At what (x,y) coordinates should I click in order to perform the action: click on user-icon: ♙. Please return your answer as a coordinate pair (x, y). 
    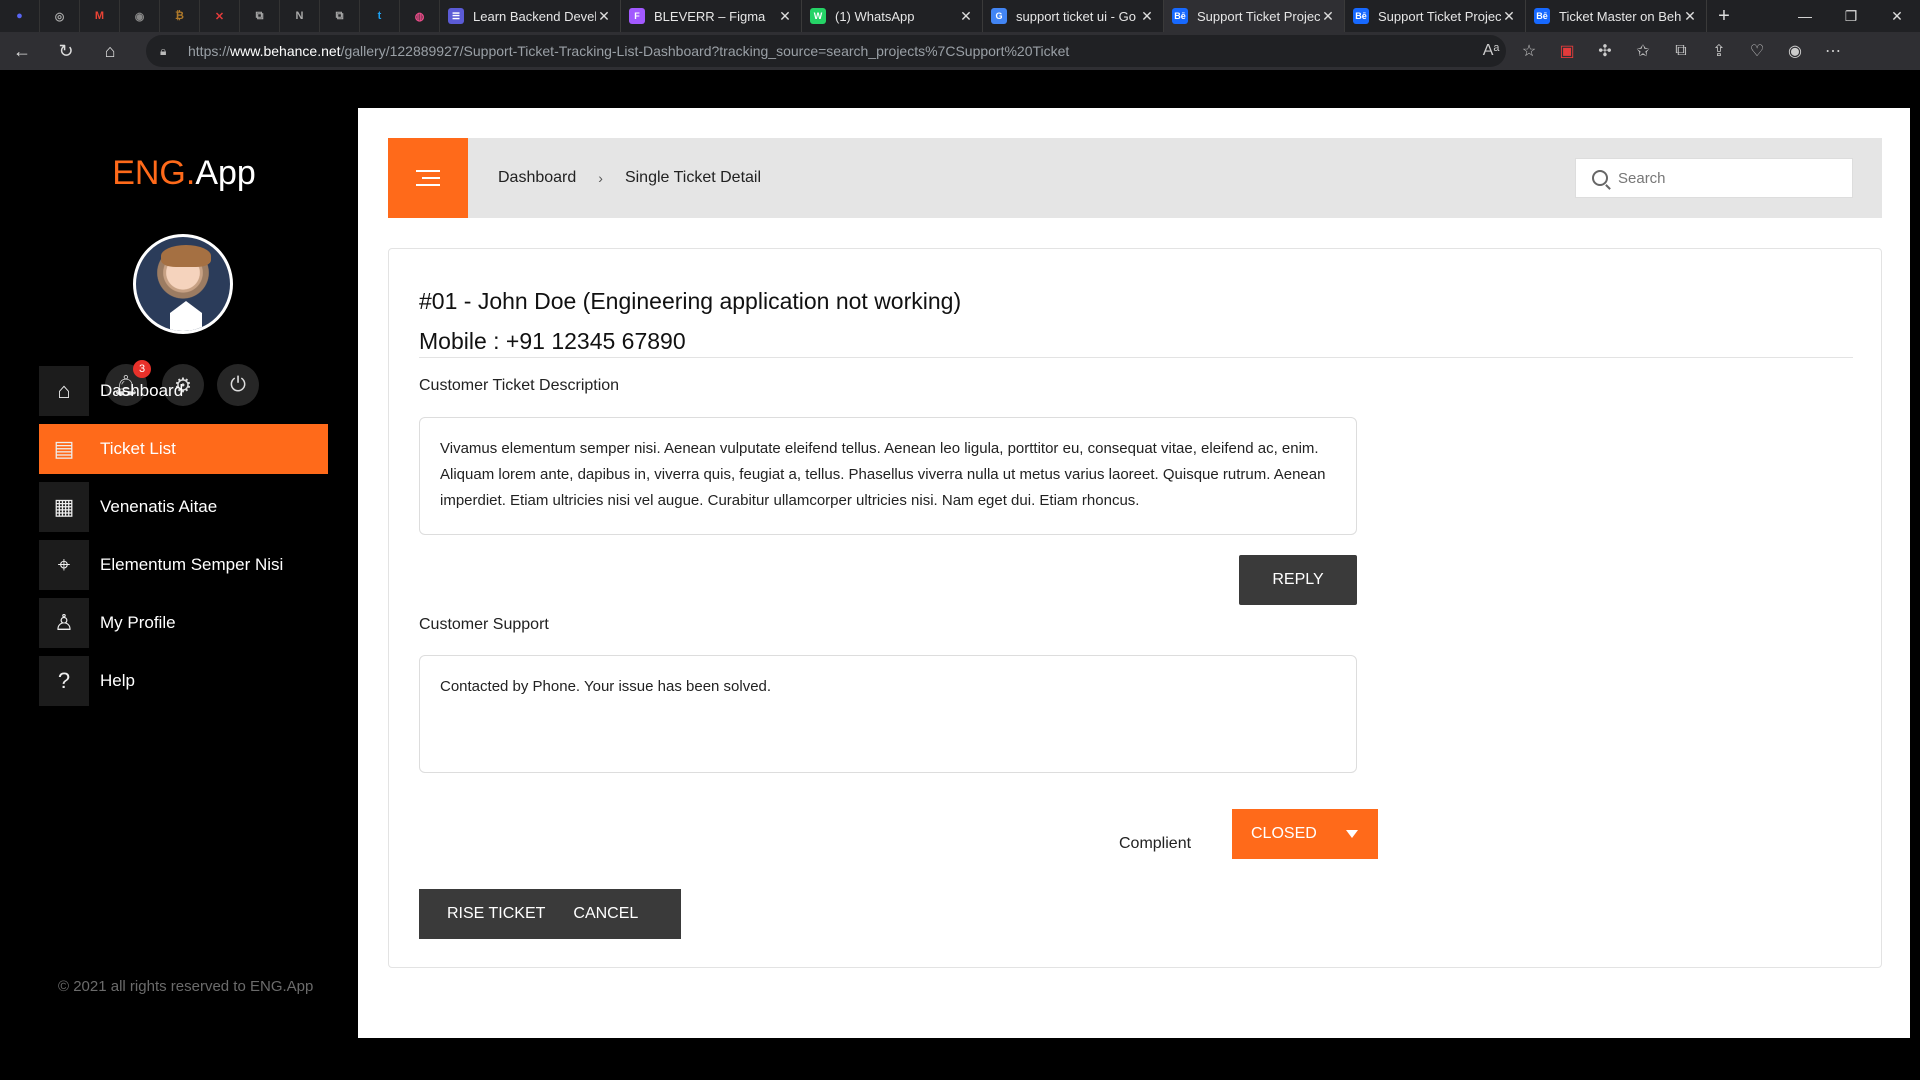
    Looking at the image, I should click on (64, 623).